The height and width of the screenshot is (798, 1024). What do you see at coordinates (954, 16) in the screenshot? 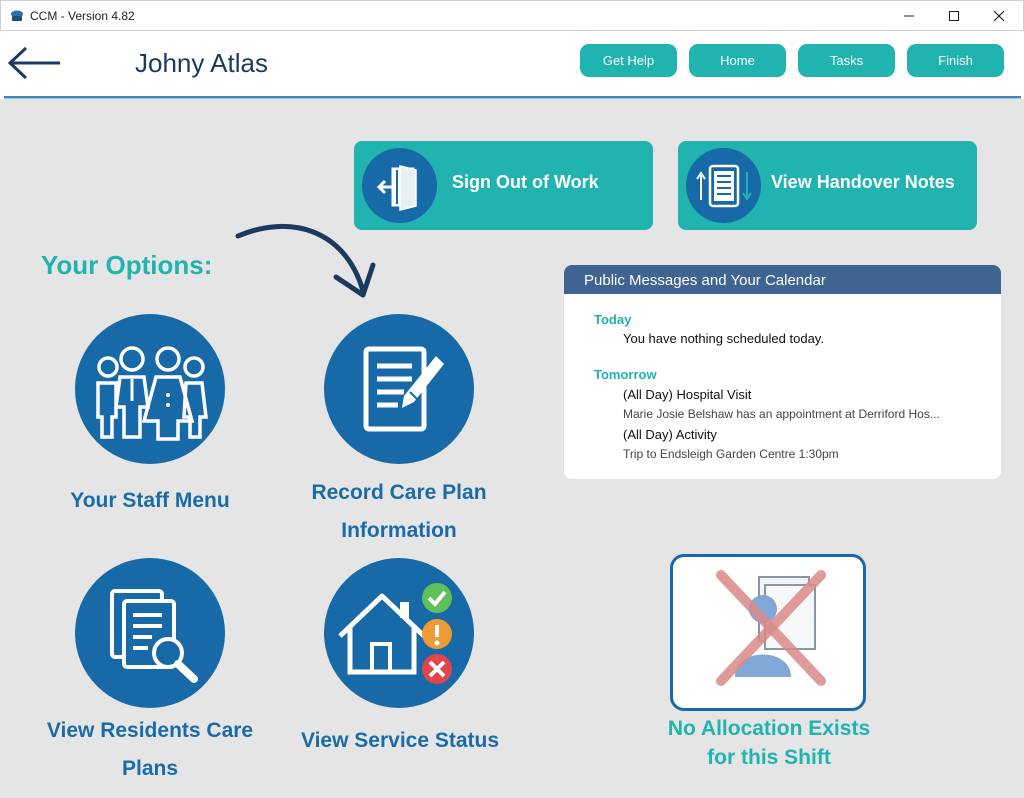
I see `maximize-icon` at bounding box center [954, 16].